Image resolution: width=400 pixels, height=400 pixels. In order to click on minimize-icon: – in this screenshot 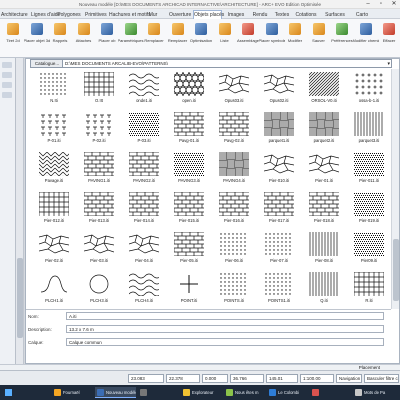, I will do `click(368, 4)`.